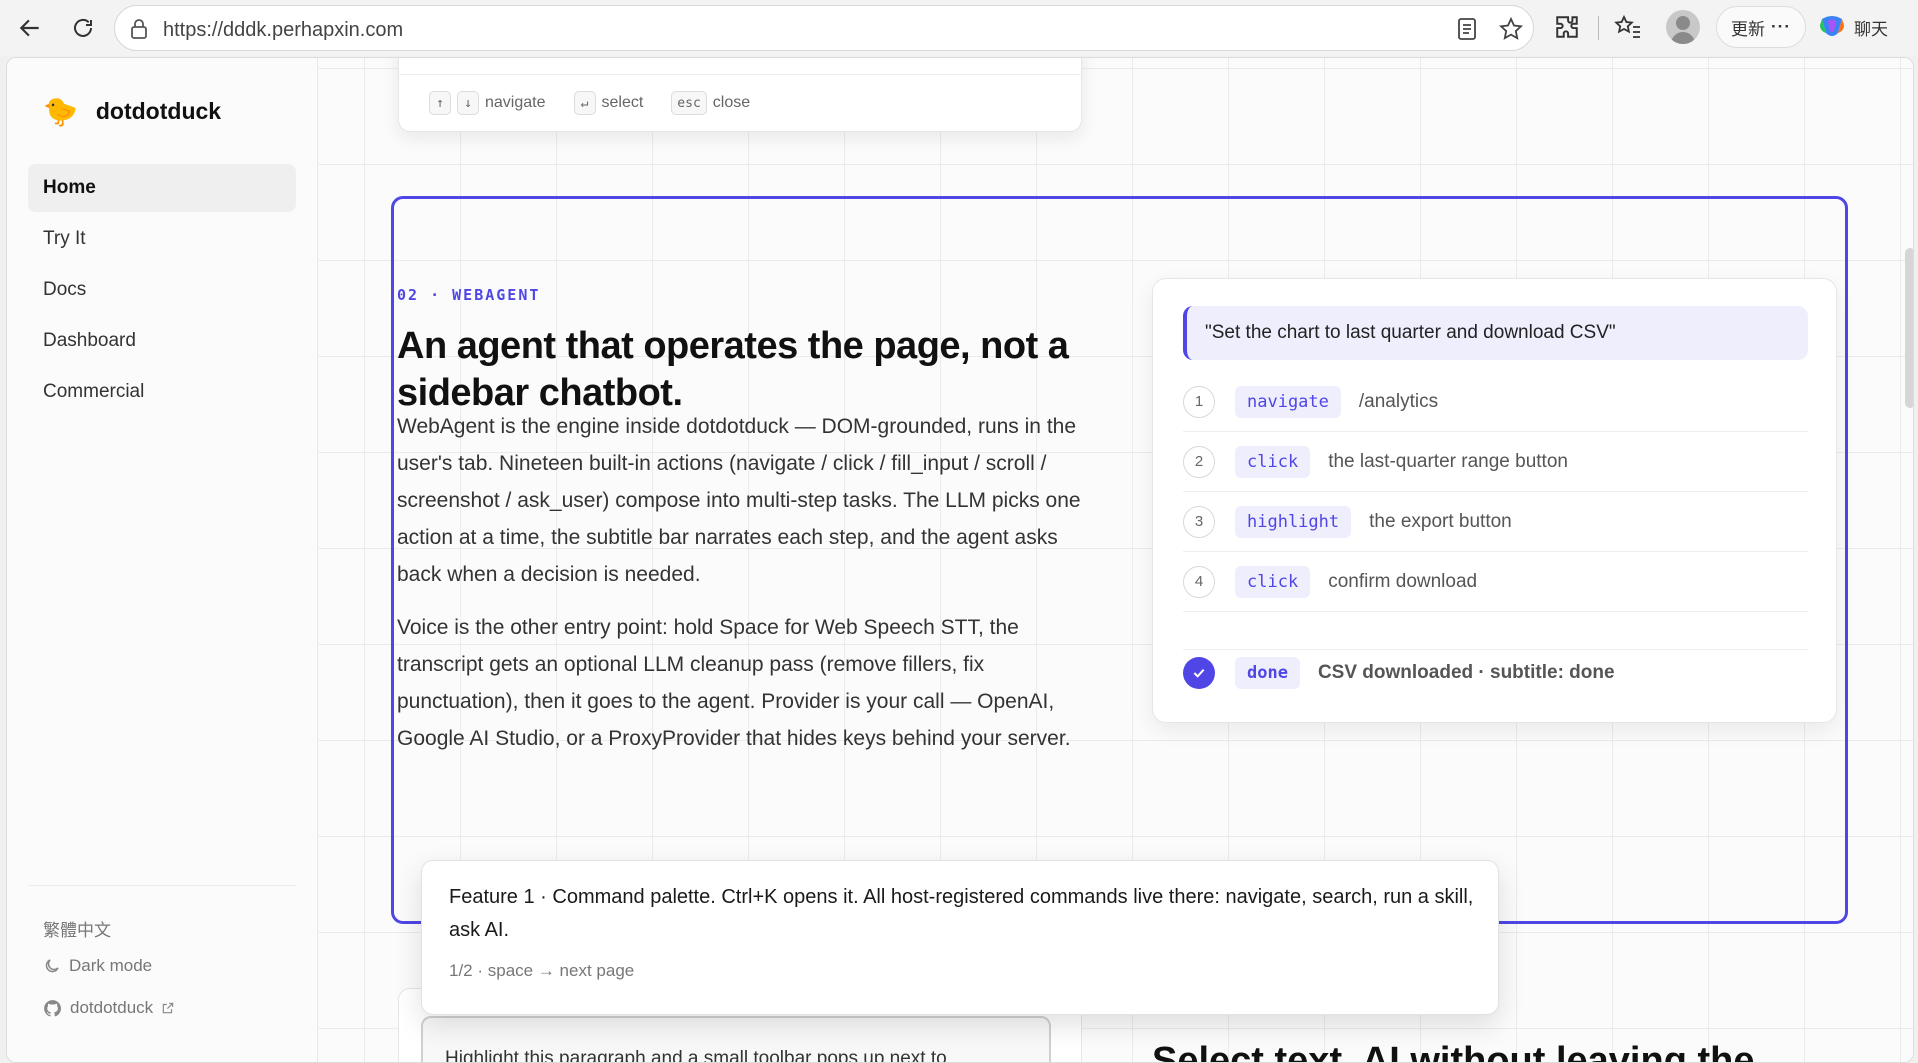  What do you see at coordinates (1852, 27) in the screenshot?
I see `copilot-chat-button: 聊天` at bounding box center [1852, 27].